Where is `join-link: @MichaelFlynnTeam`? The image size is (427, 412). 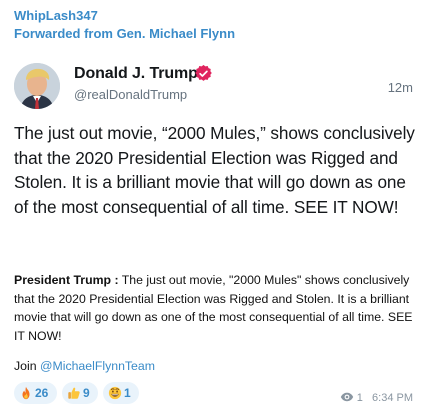
join-link: @MichaelFlynnTeam is located at coordinates (97, 366).